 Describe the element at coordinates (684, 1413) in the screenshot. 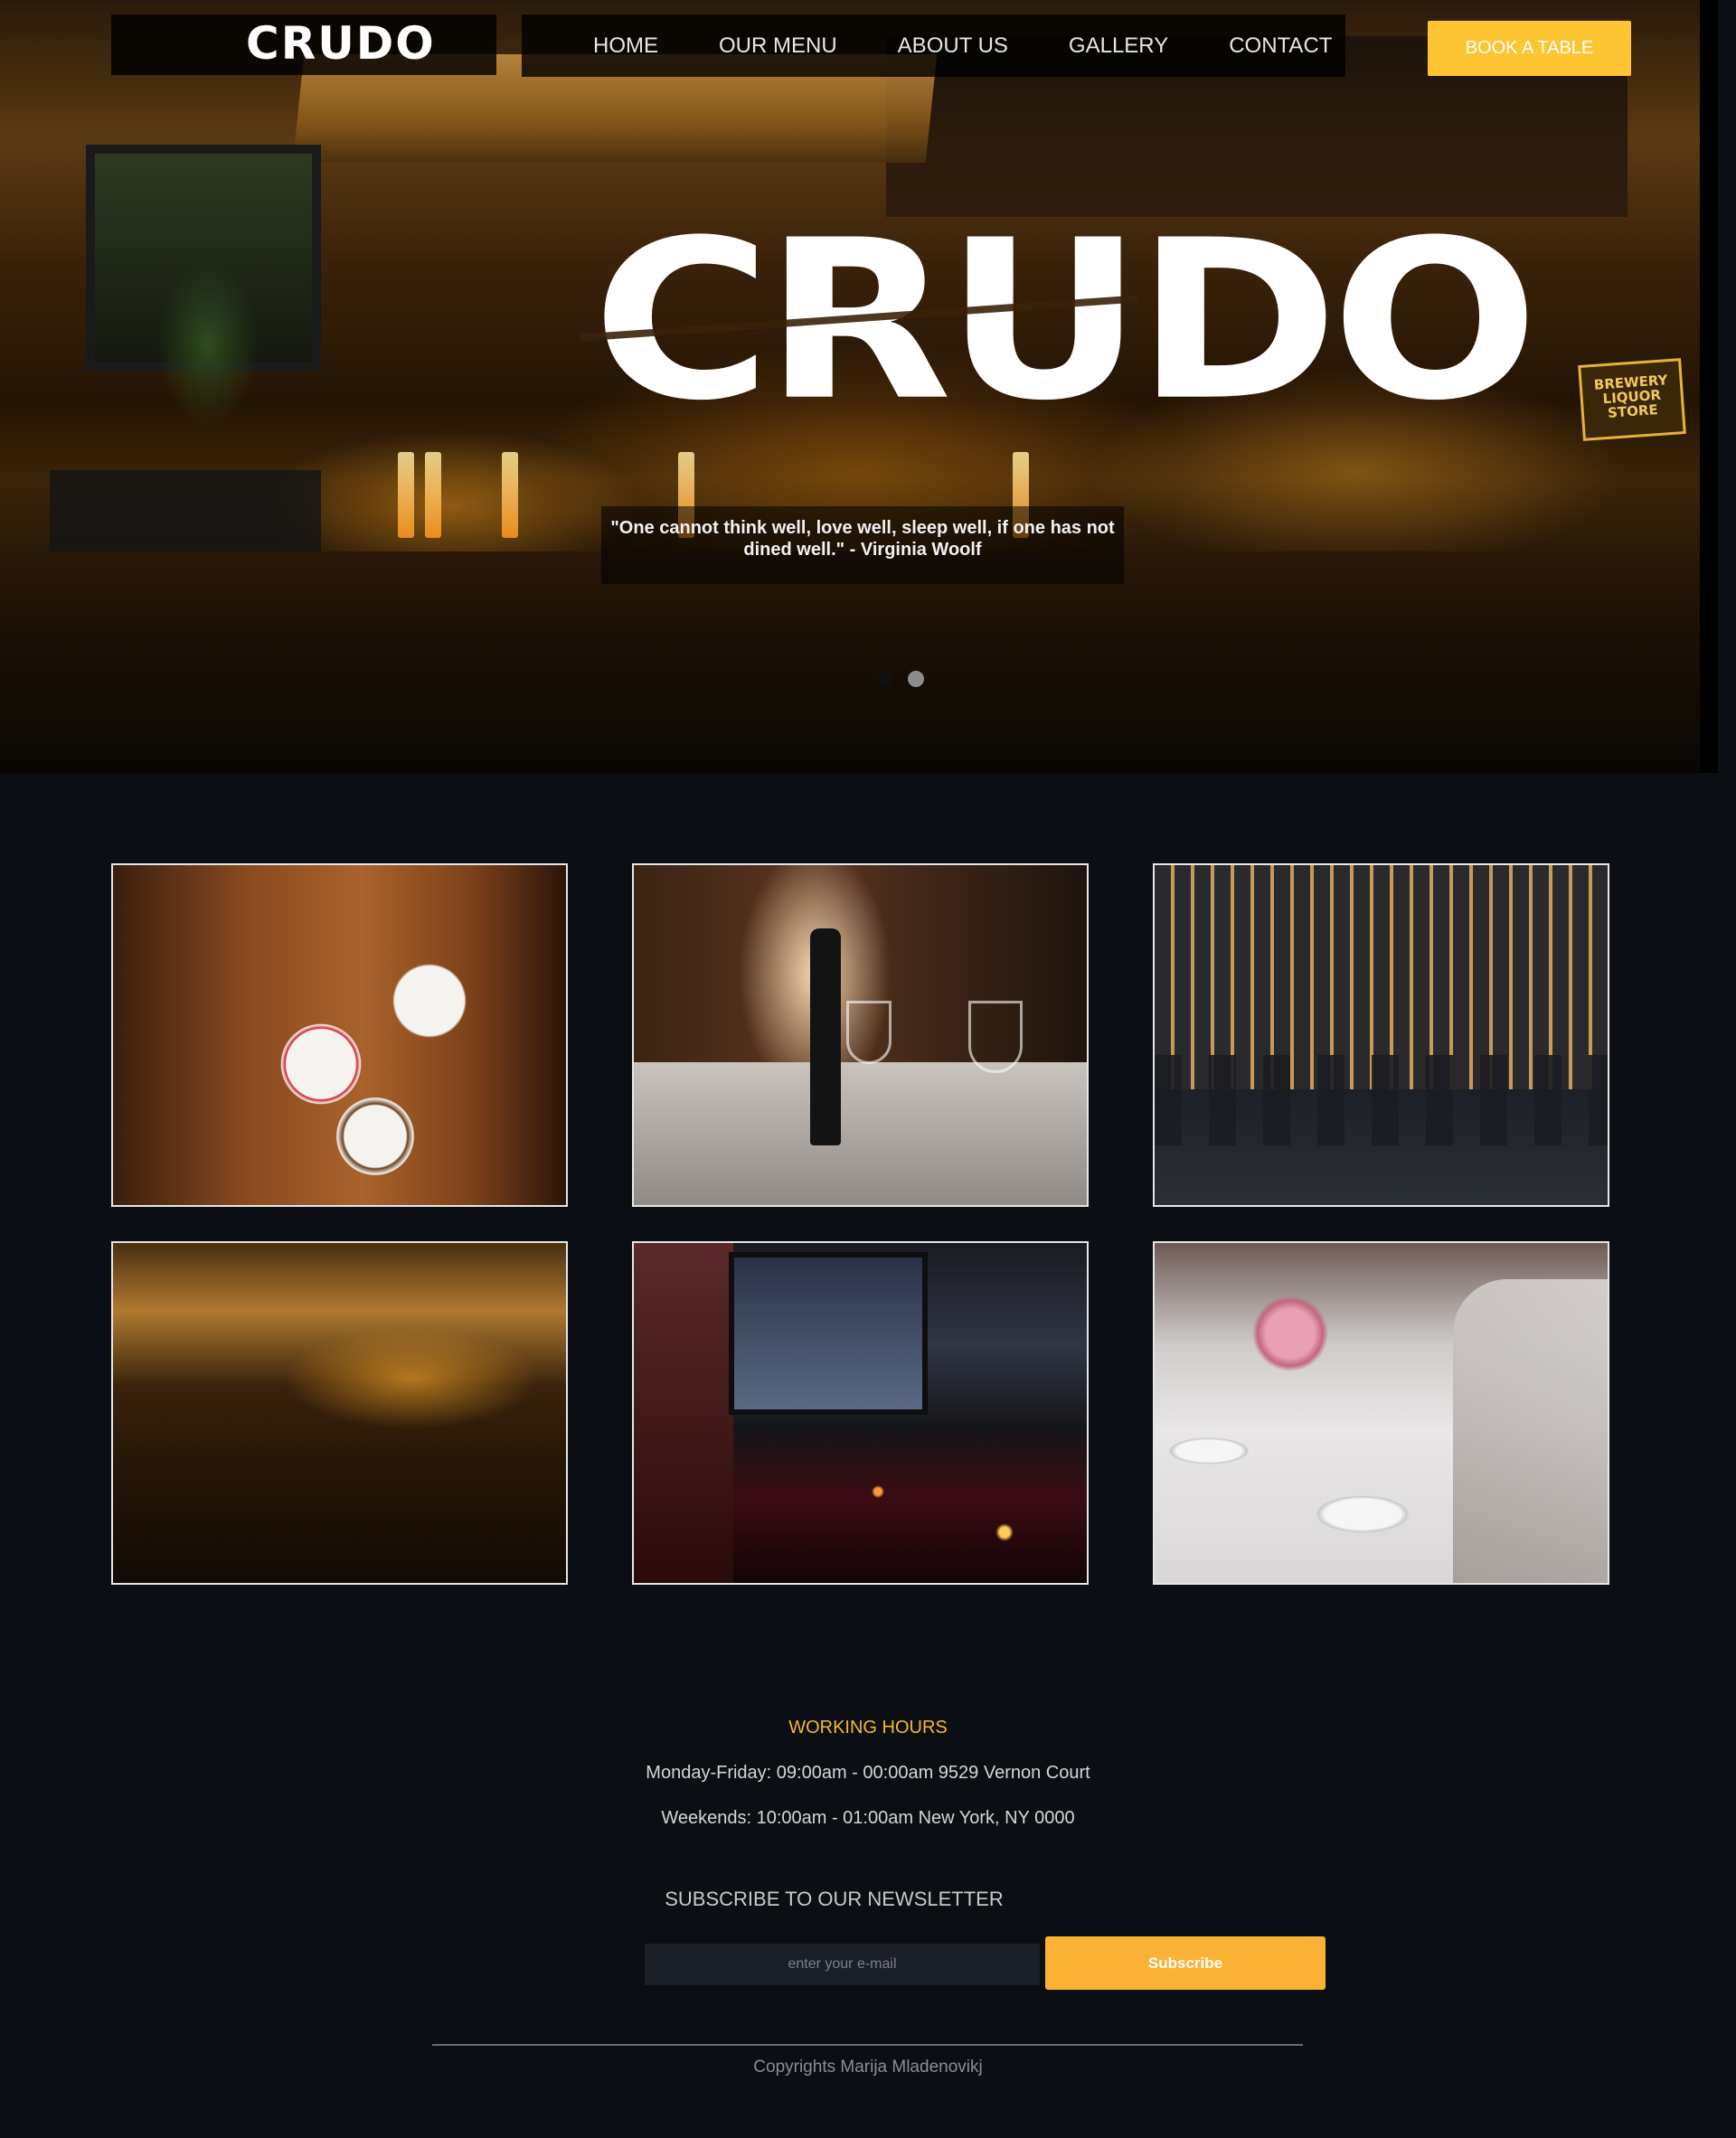

I see `red-wall` at that location.